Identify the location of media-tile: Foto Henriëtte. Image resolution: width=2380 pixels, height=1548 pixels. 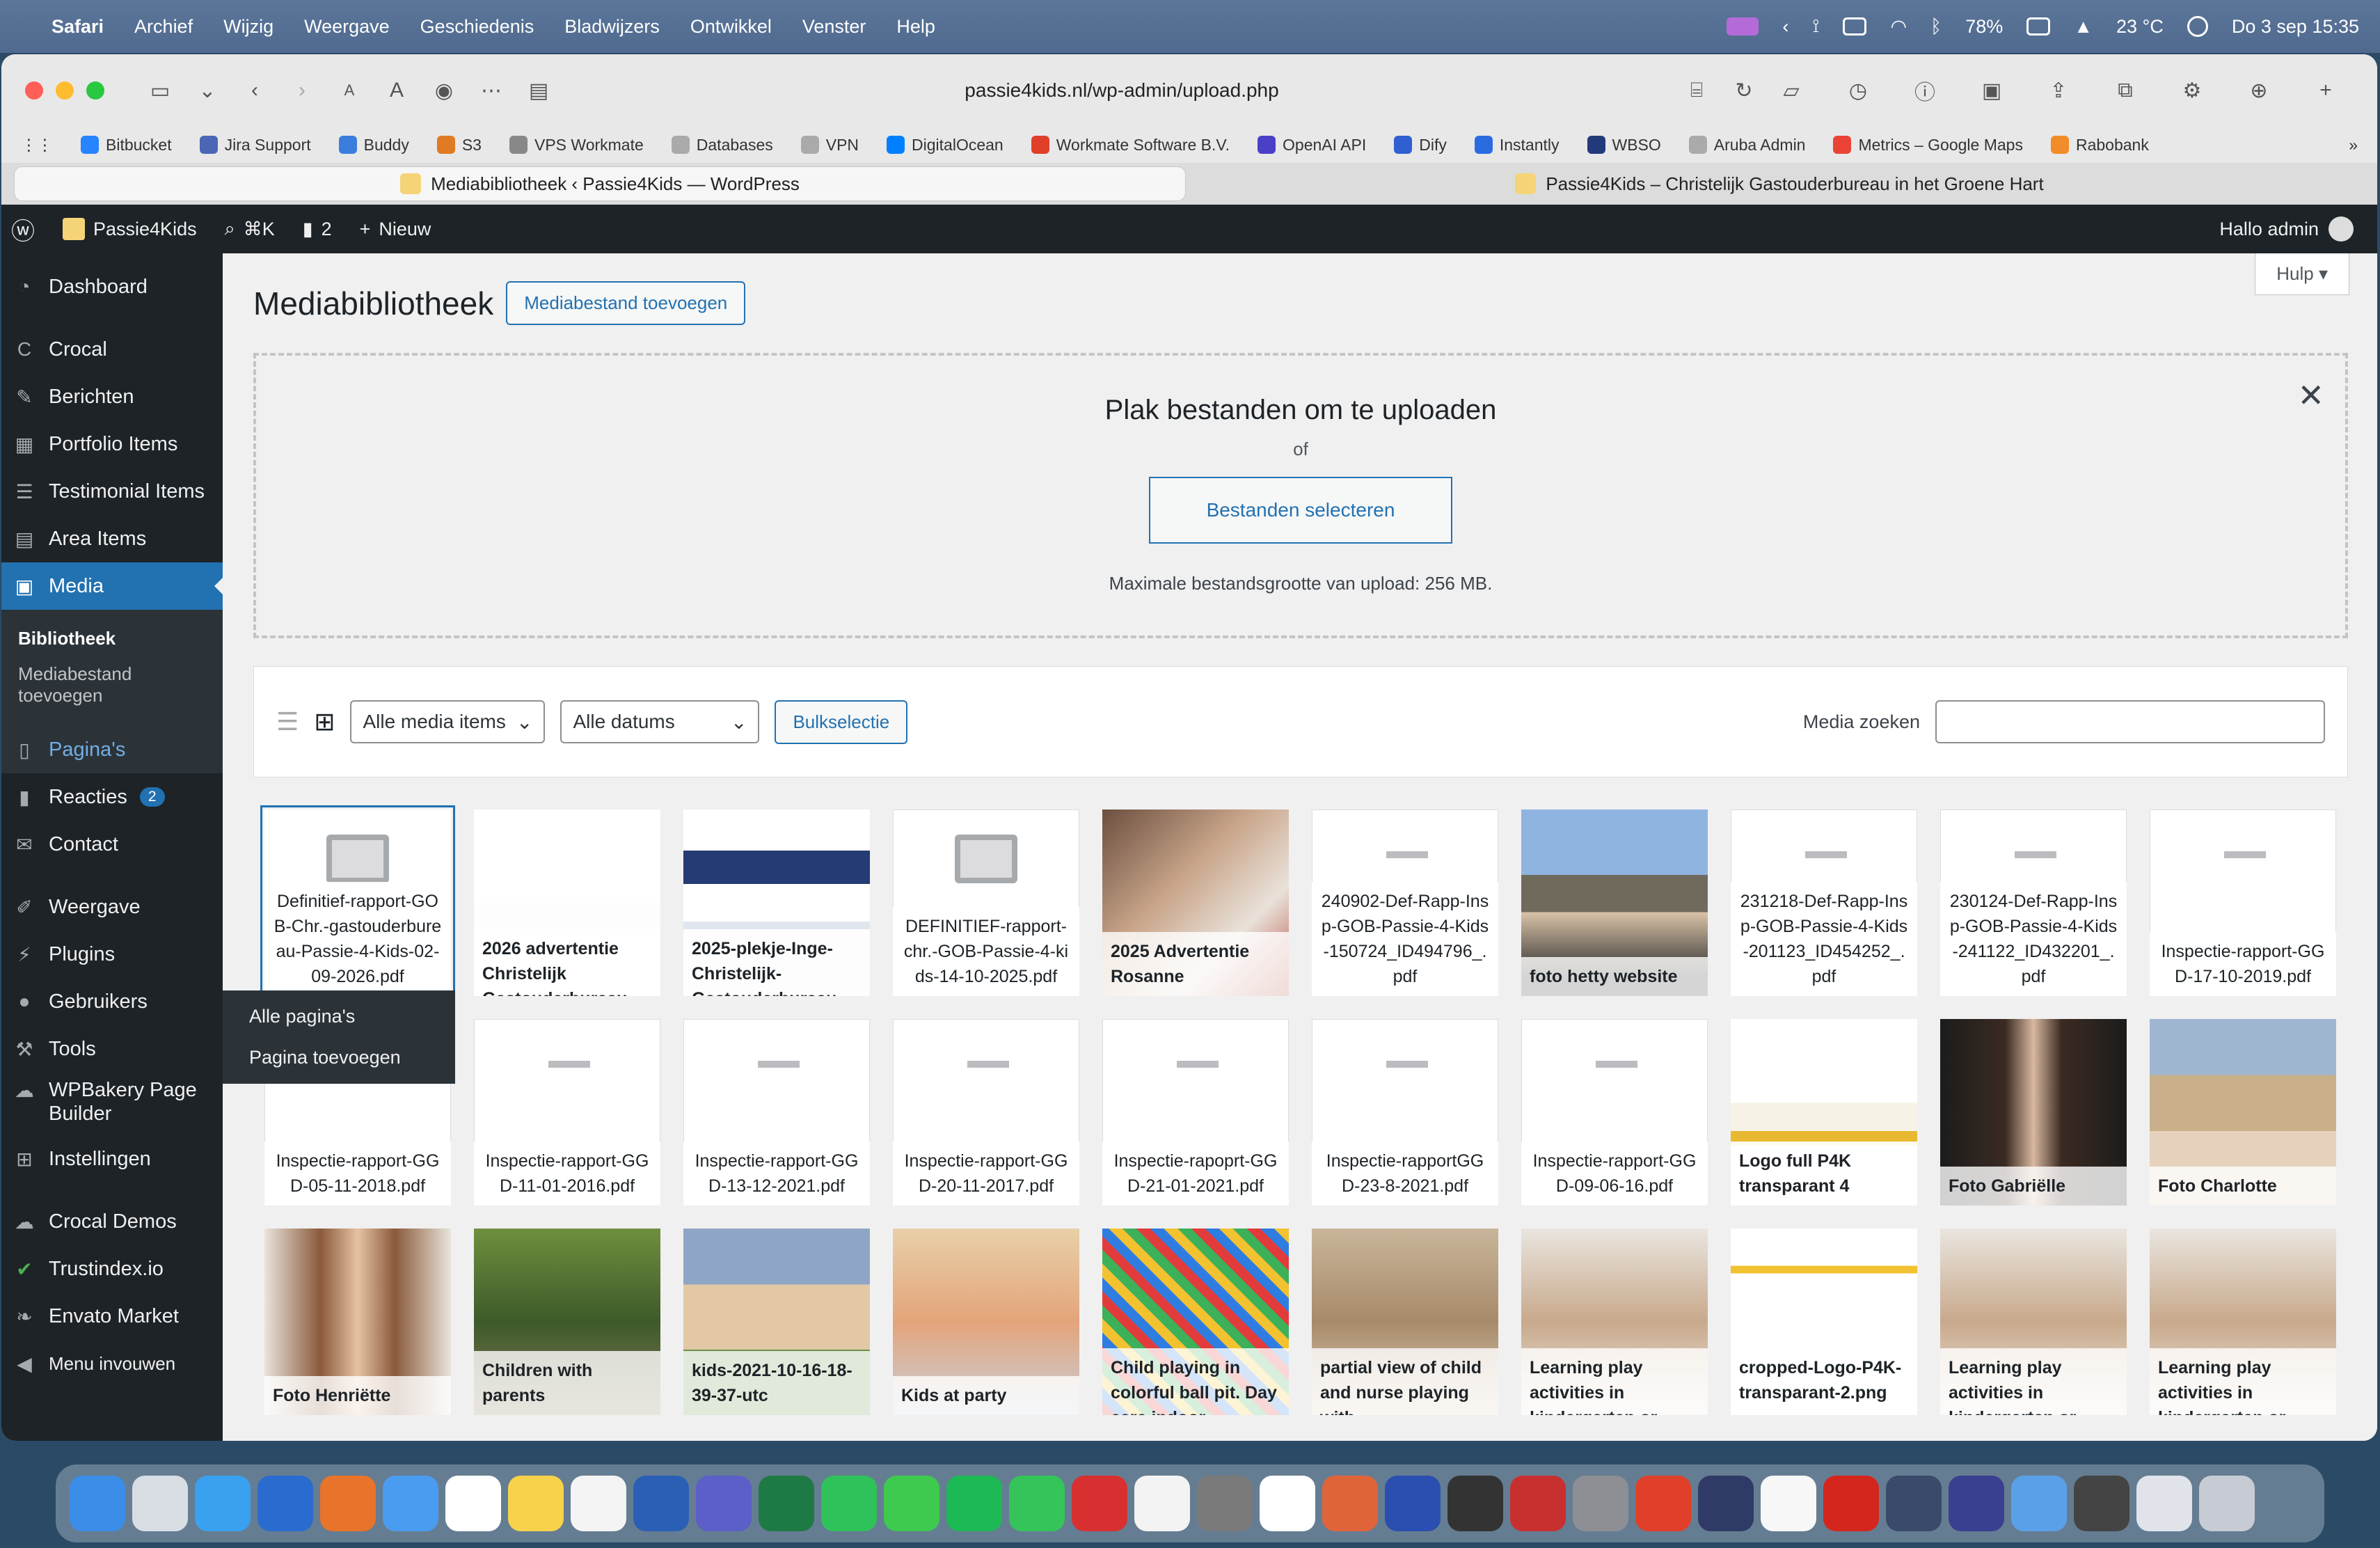
(357, 1322).